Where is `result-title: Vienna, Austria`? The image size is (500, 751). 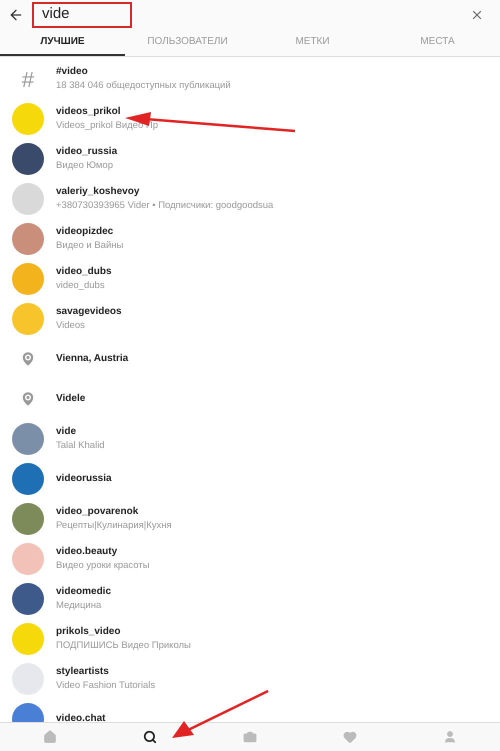
result-title: Vienna, Austria is located at coordinates (92, 359).